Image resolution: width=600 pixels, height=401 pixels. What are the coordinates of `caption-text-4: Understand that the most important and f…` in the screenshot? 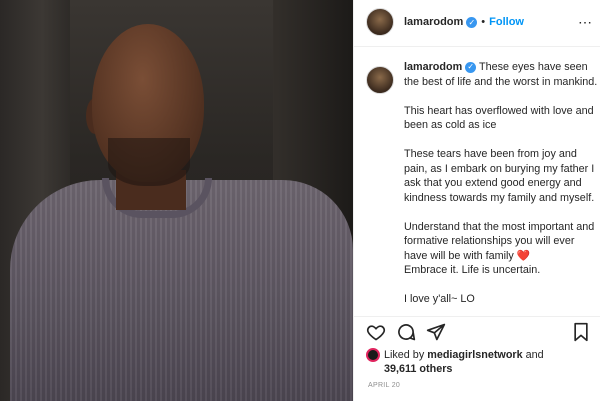 It's located at (499, 241).